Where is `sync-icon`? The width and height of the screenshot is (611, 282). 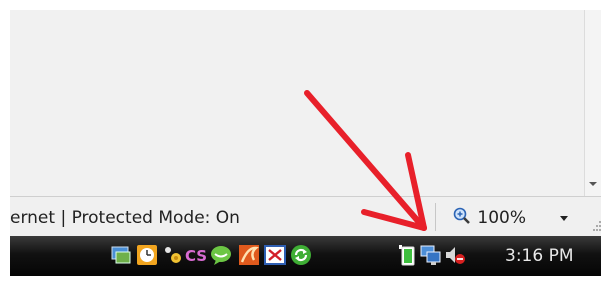 sync-icon is located at coordinates (301, 255).